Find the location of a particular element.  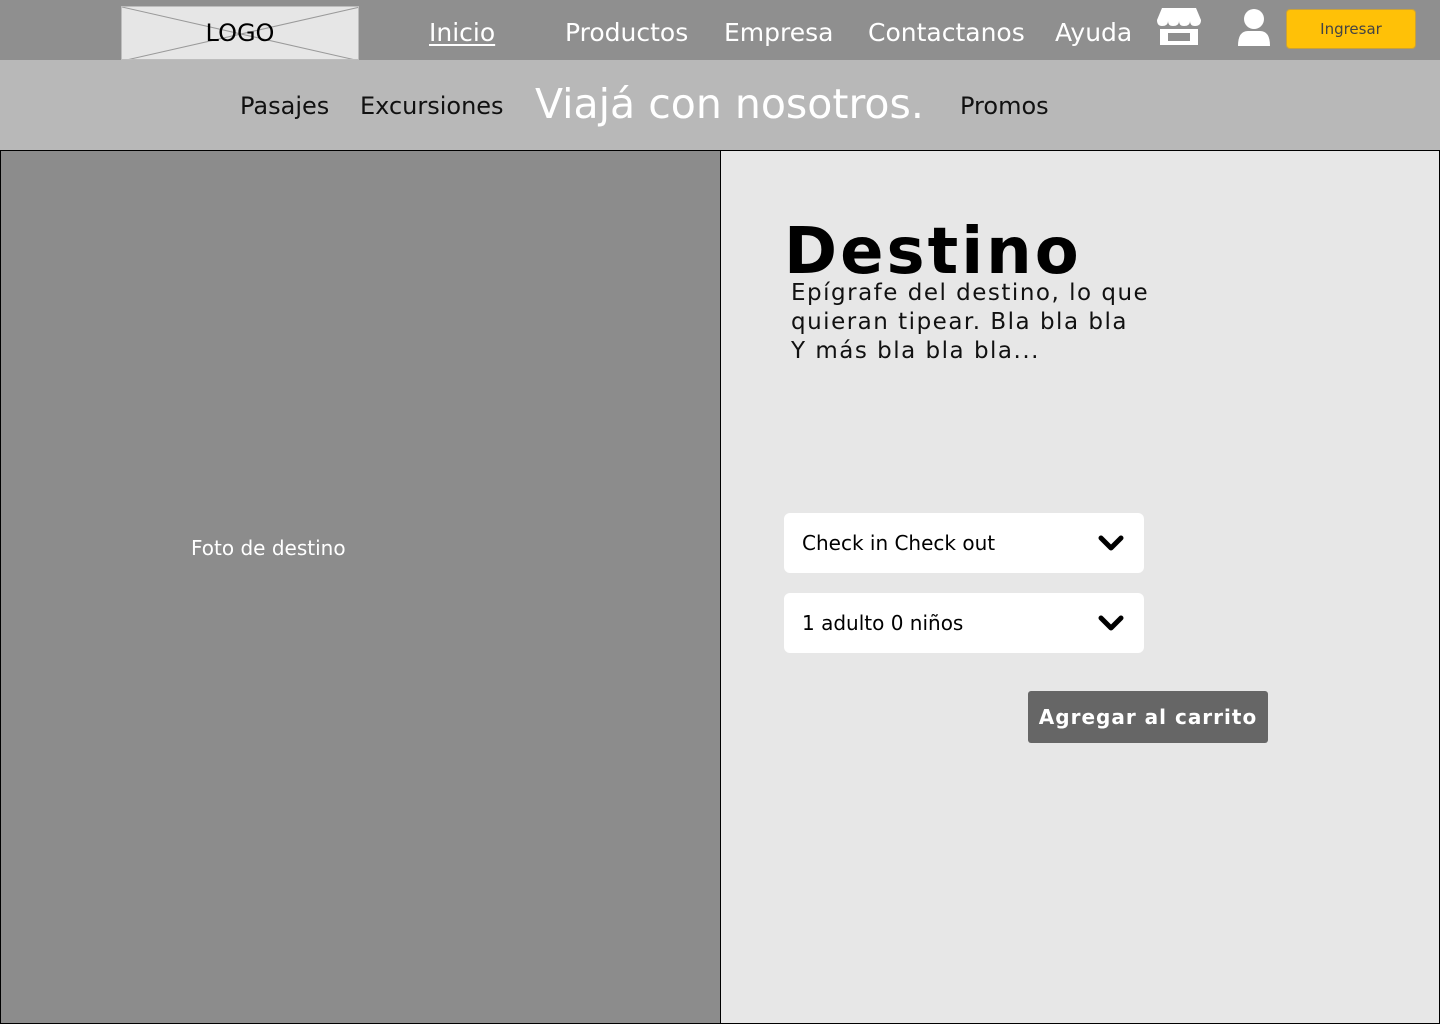

nav-link-ayuda: Ayuda is located at coordinates (1093, 32).